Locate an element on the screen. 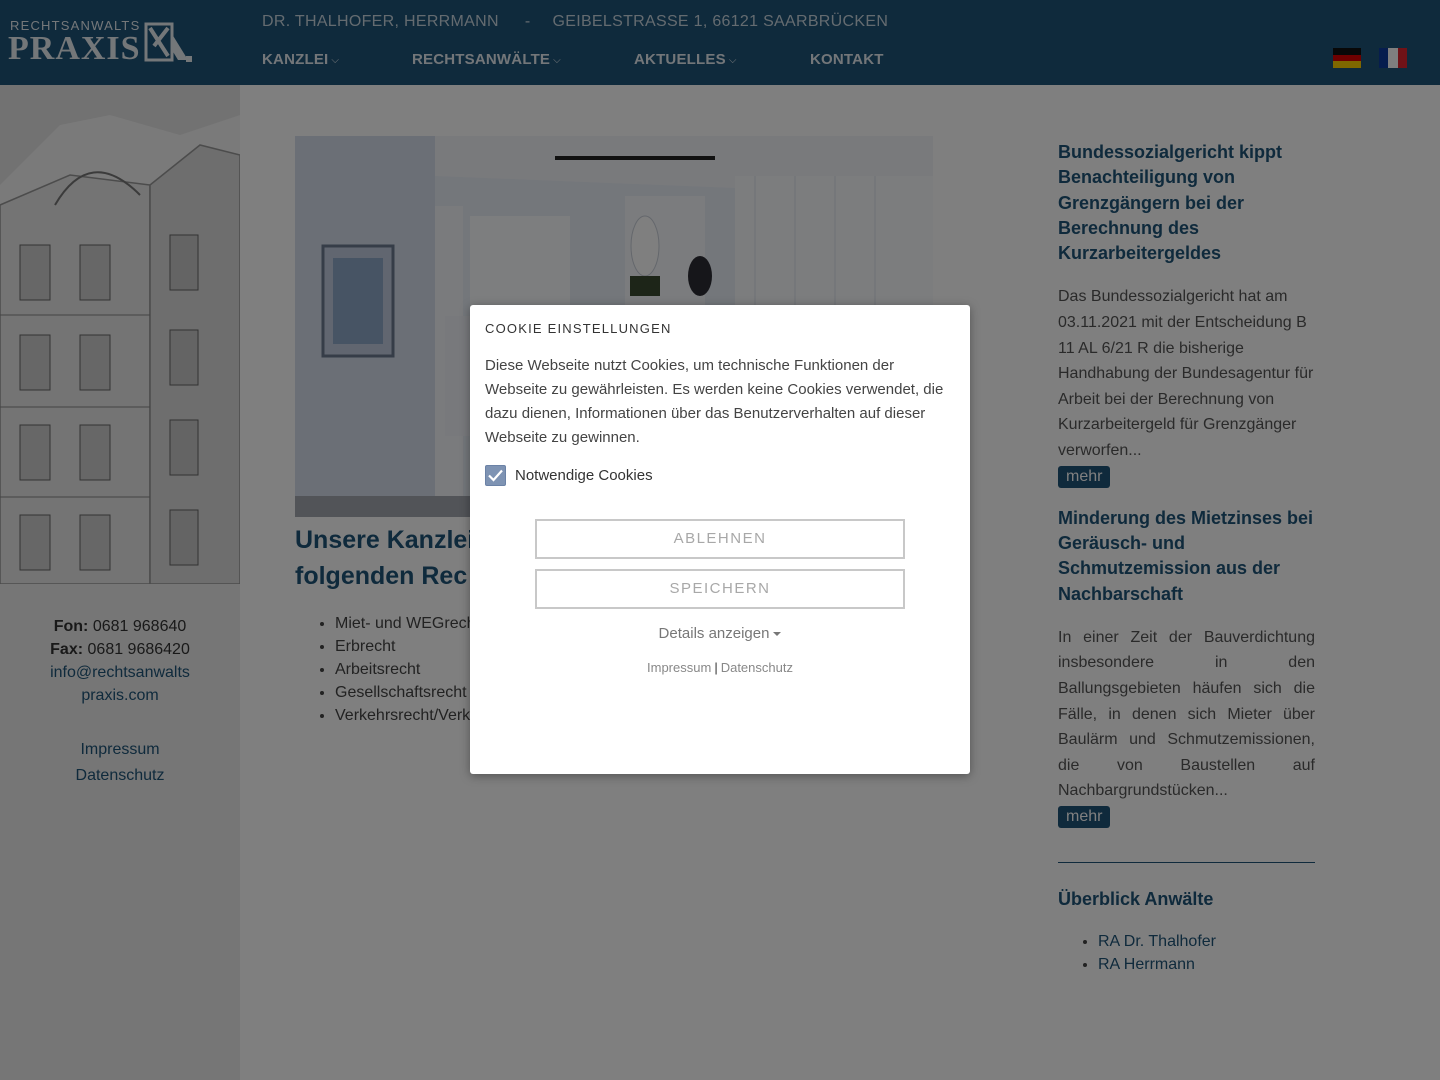  details-toggle: Details anzeigen is located at coordinates (720, 633).